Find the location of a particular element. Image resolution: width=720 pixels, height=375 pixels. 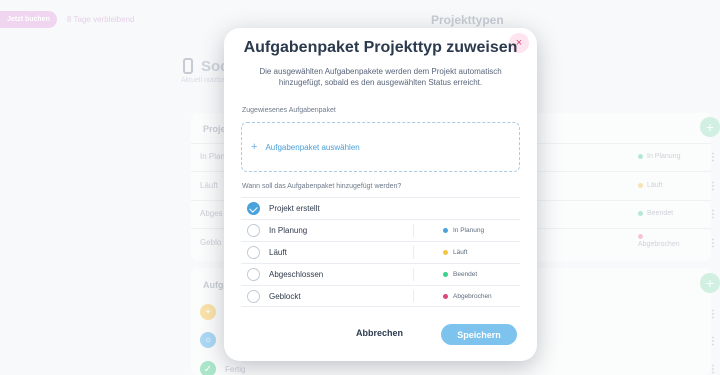

cancel-button: Abbrechen is located at coordinates (379, 333).